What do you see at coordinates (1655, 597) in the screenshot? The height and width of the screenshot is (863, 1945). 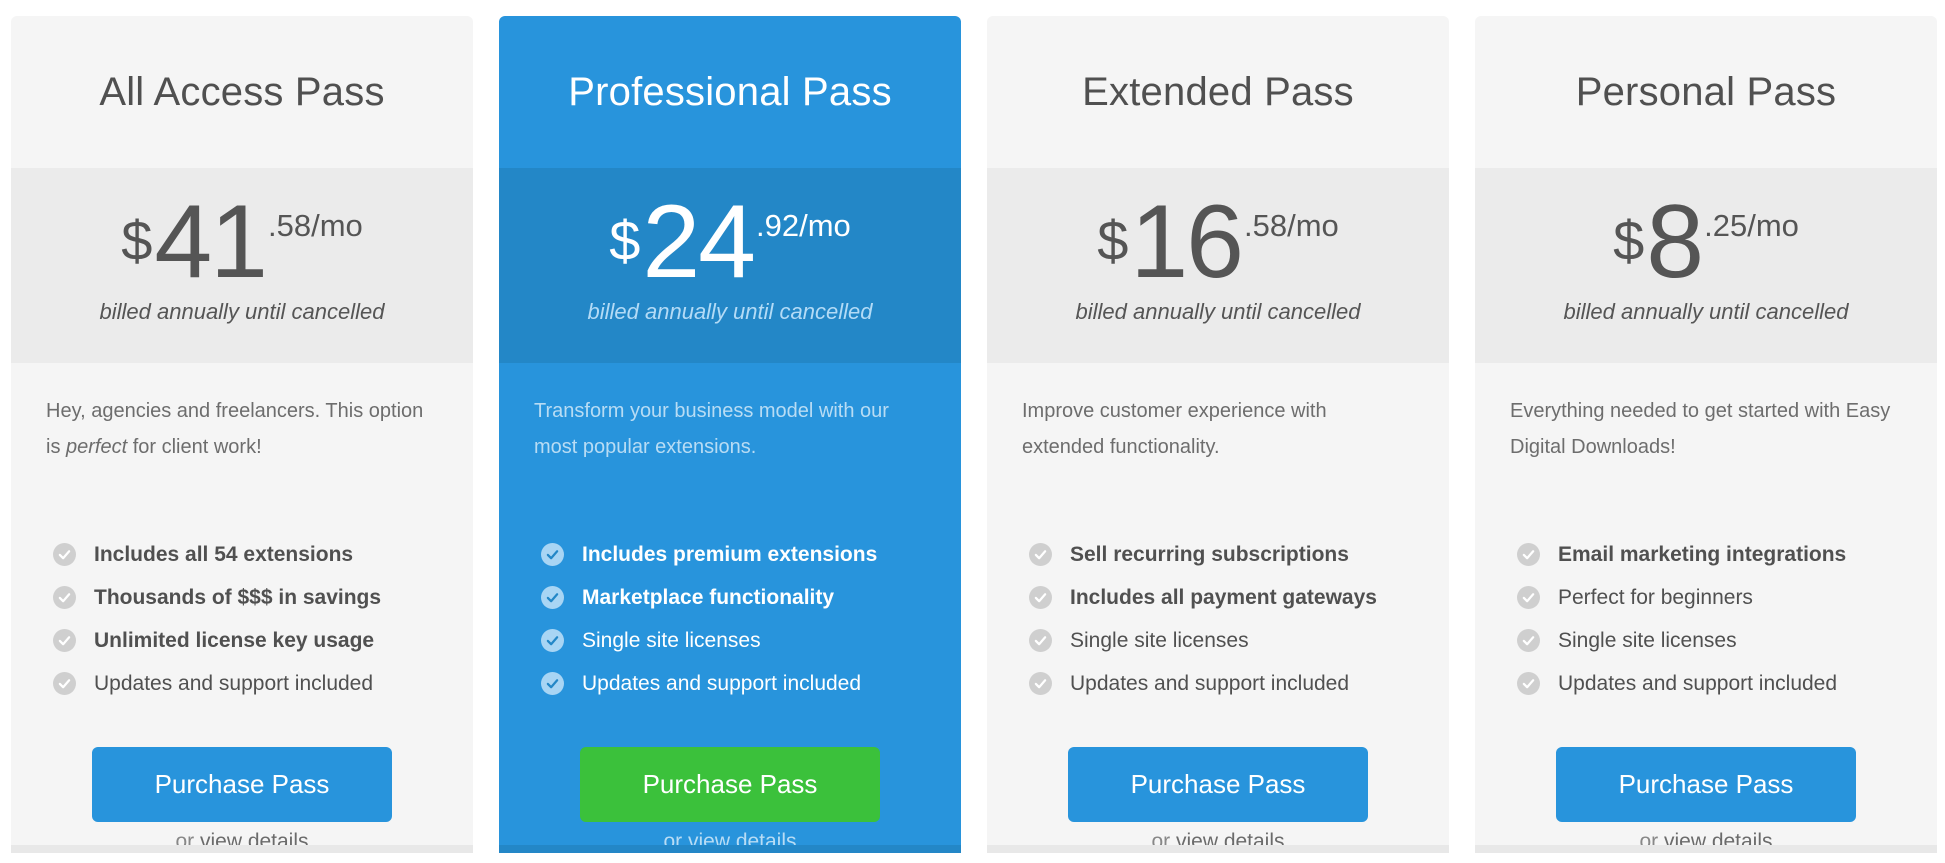 I see `feature-label: Perfect for beginners` at bounding box center [1655, 597].